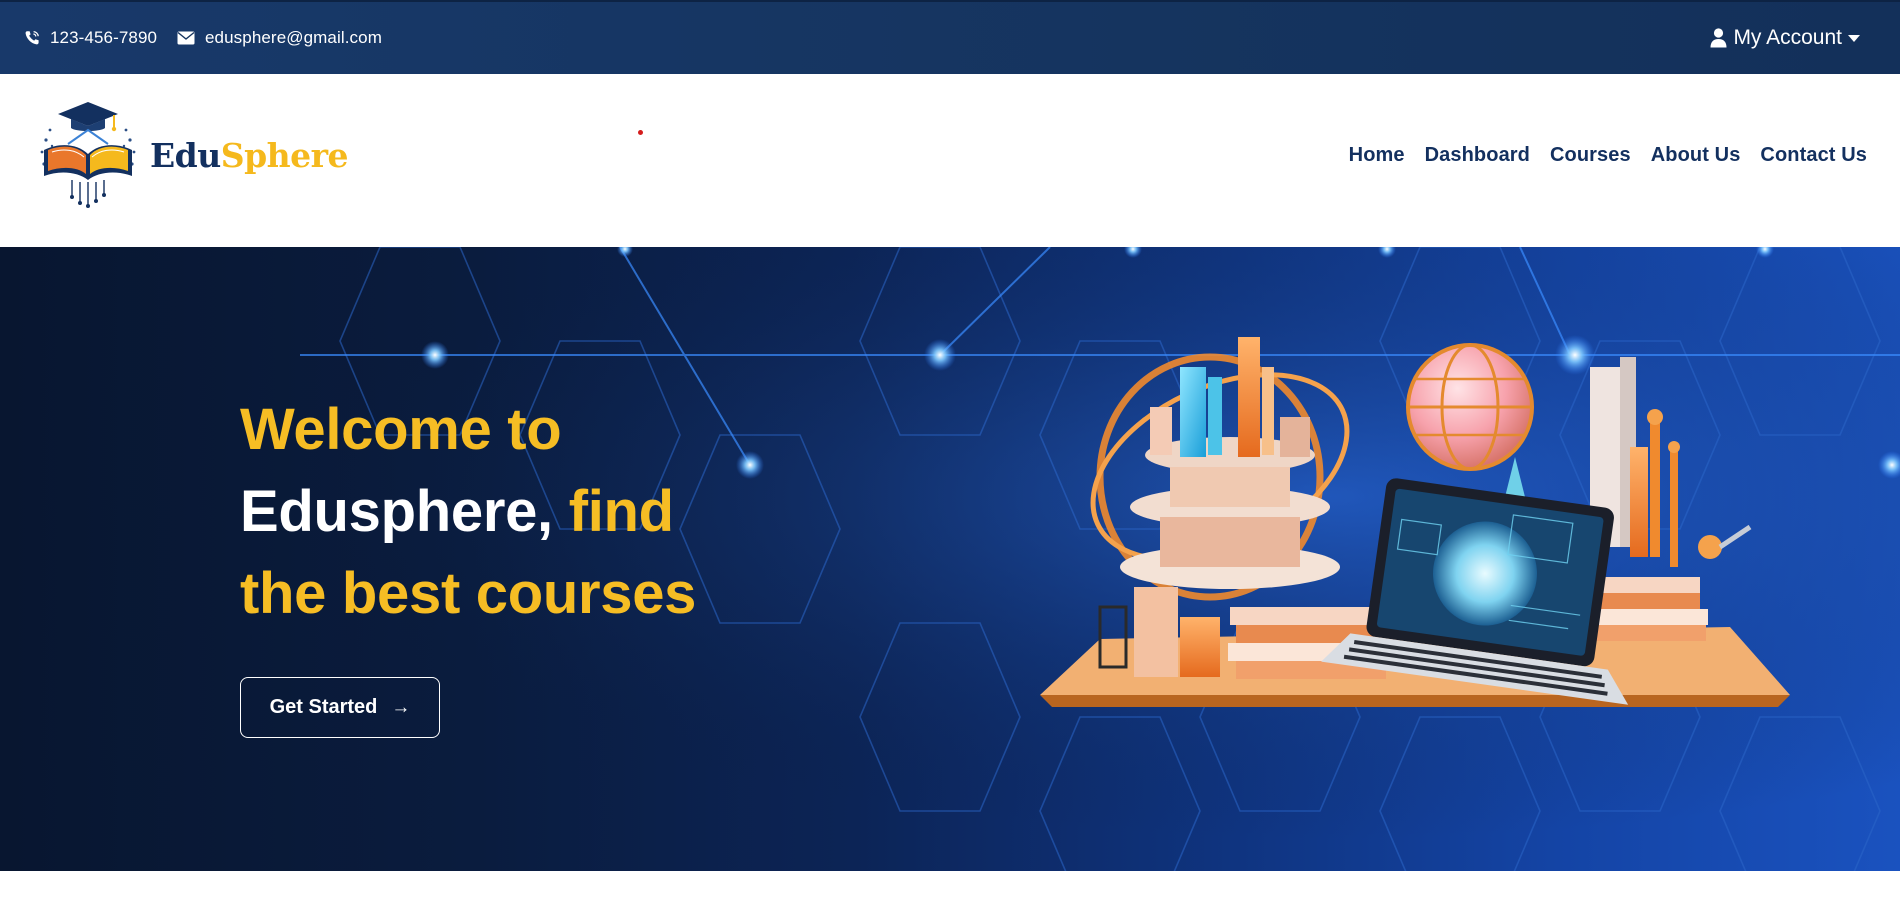 The image size is (1900, 902). I want to click on my-account-label: My Account, so click(1787, 37).